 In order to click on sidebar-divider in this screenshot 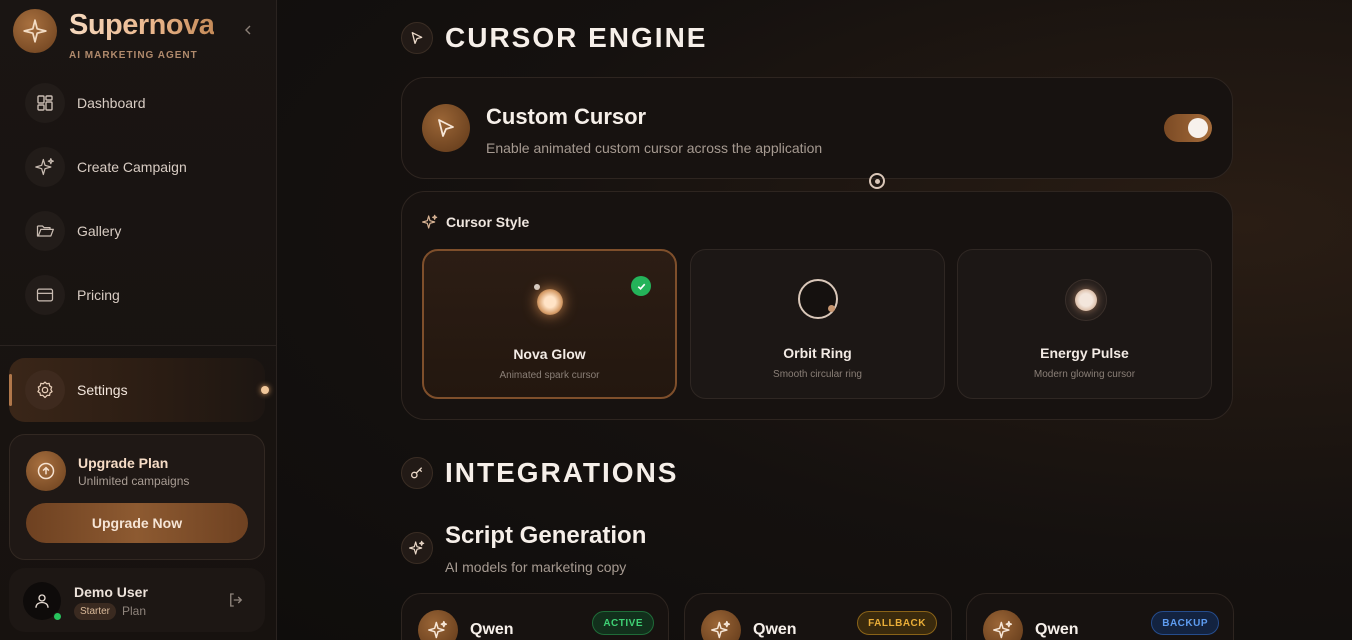, I will do `click(138, 345)`.